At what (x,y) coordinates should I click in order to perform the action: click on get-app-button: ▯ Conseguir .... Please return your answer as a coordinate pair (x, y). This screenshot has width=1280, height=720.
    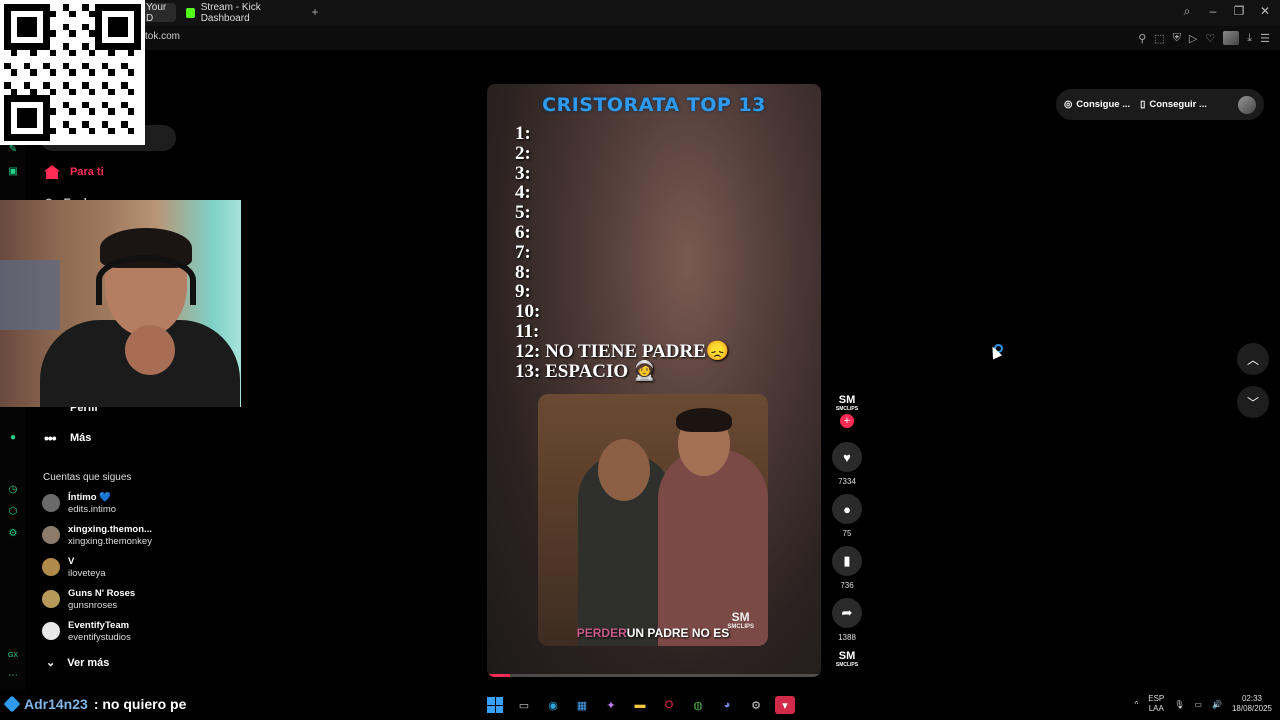
    Looking at the image, I should click on (1173, 104).